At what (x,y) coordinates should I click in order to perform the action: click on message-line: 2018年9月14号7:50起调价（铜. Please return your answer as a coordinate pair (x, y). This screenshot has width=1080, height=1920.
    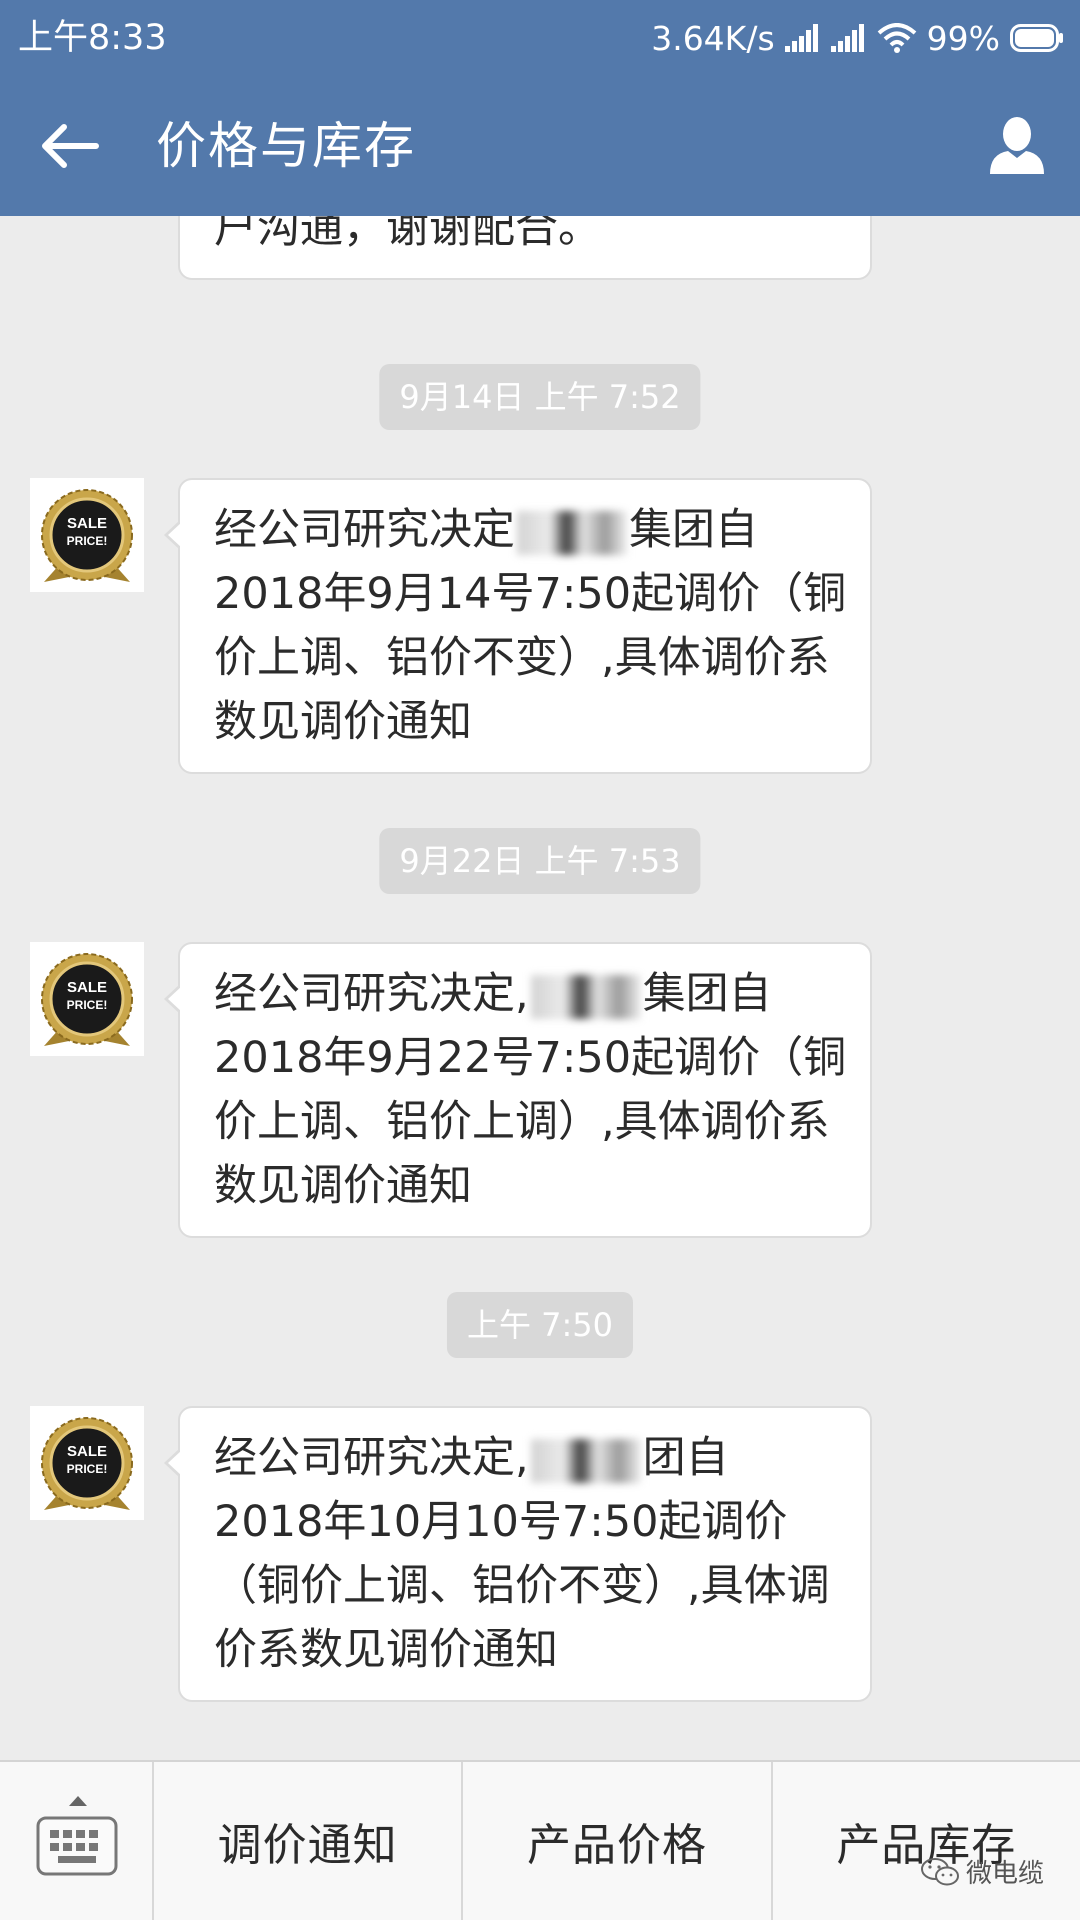
    Looking at the image, I should click on (530, 594).